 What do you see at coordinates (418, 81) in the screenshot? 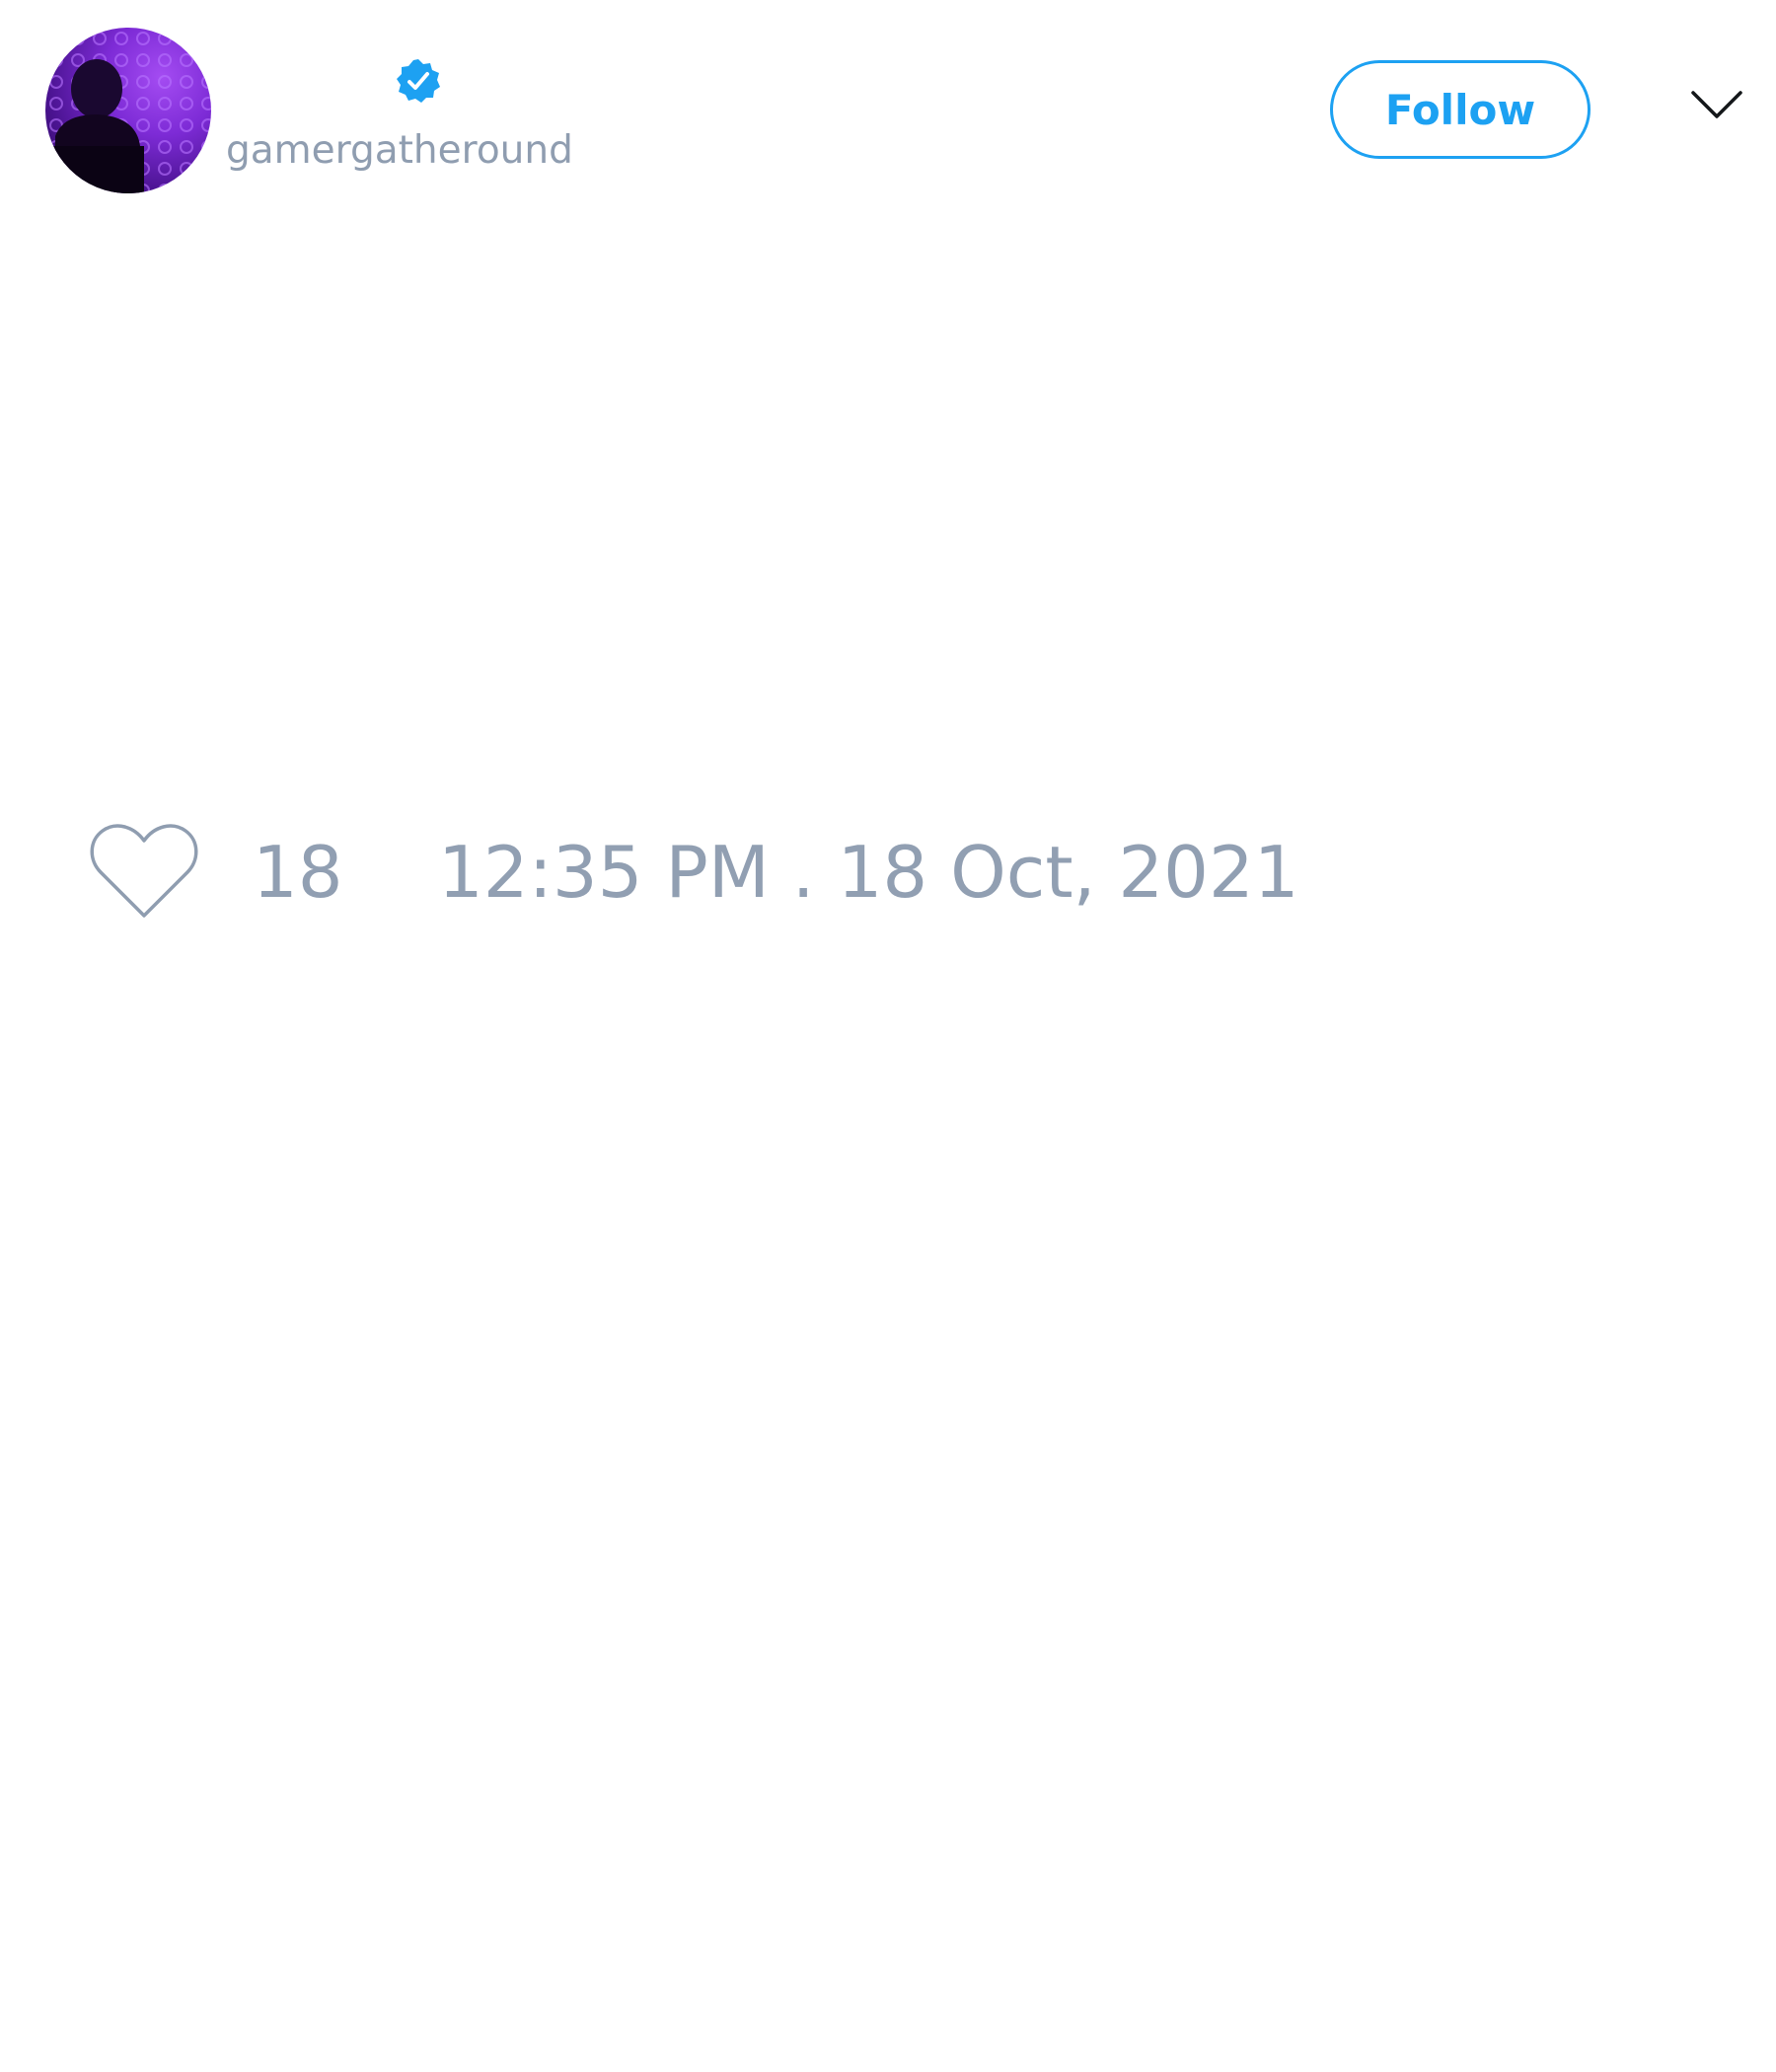
I see `verified-badge-icon` at bounding box center [418, 81].